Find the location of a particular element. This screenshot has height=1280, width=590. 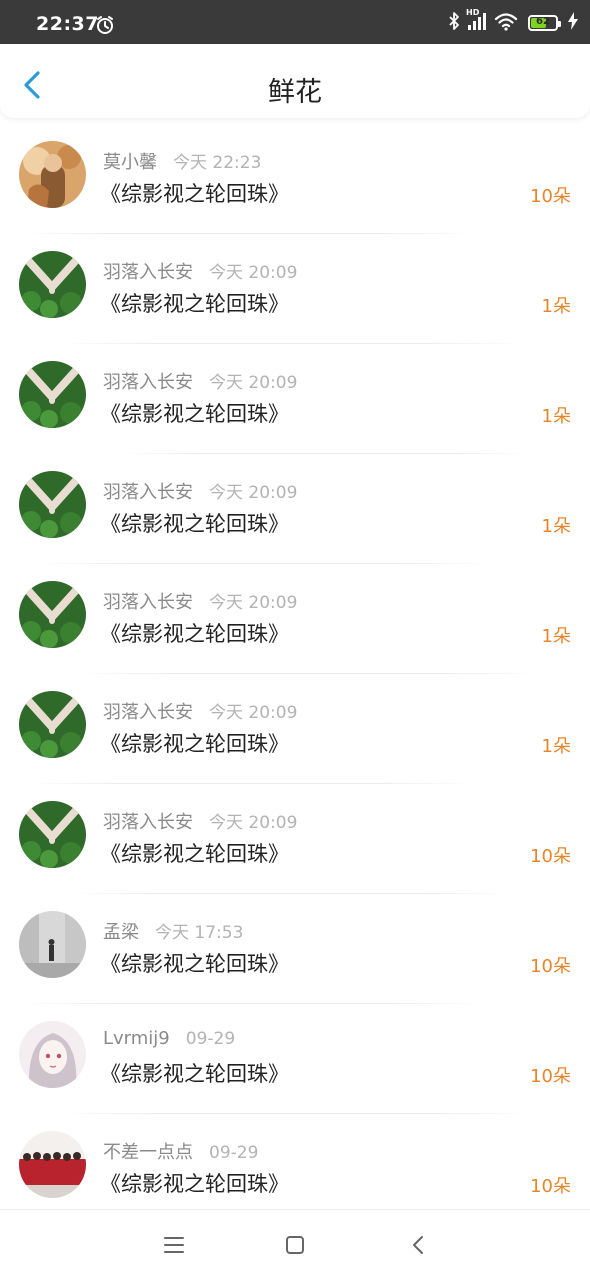

list-item: 羽落入长安 今天 20:09 《综影视之轮回珠》 10朵 is located at coordinates (295, 839).